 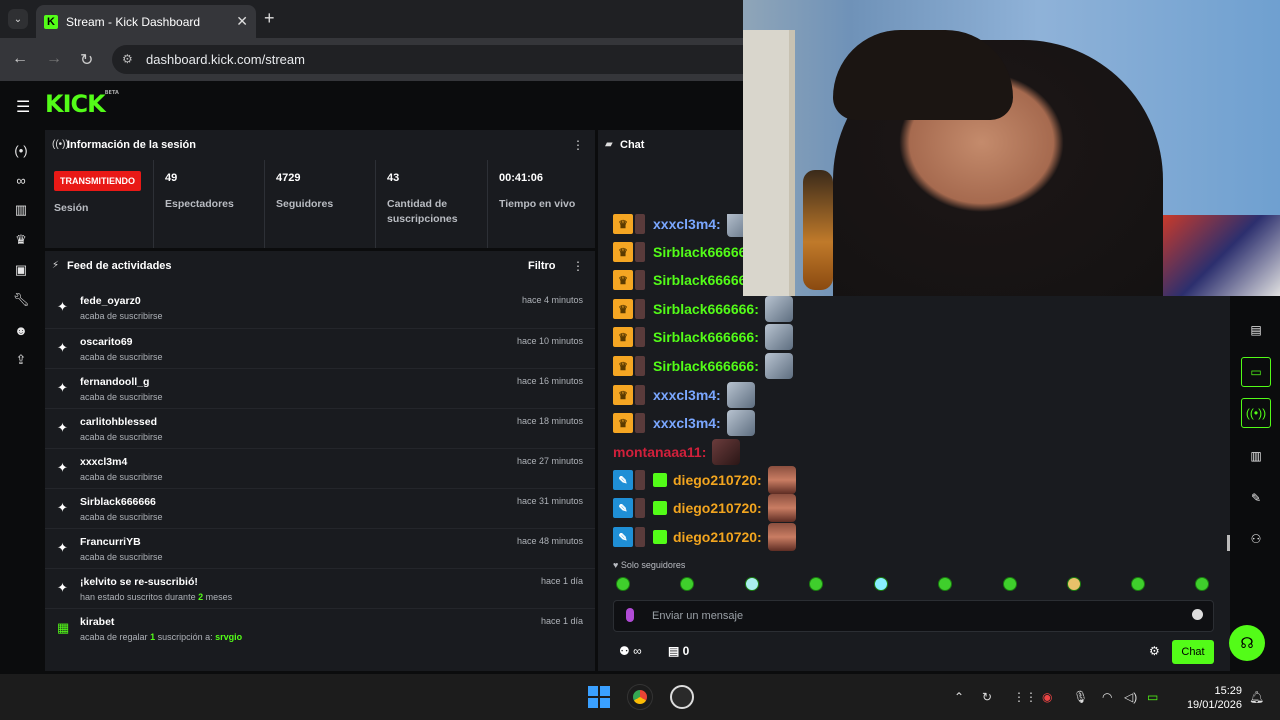 I want to click on battery-icon: ▭, so click(x=1152, y=697).